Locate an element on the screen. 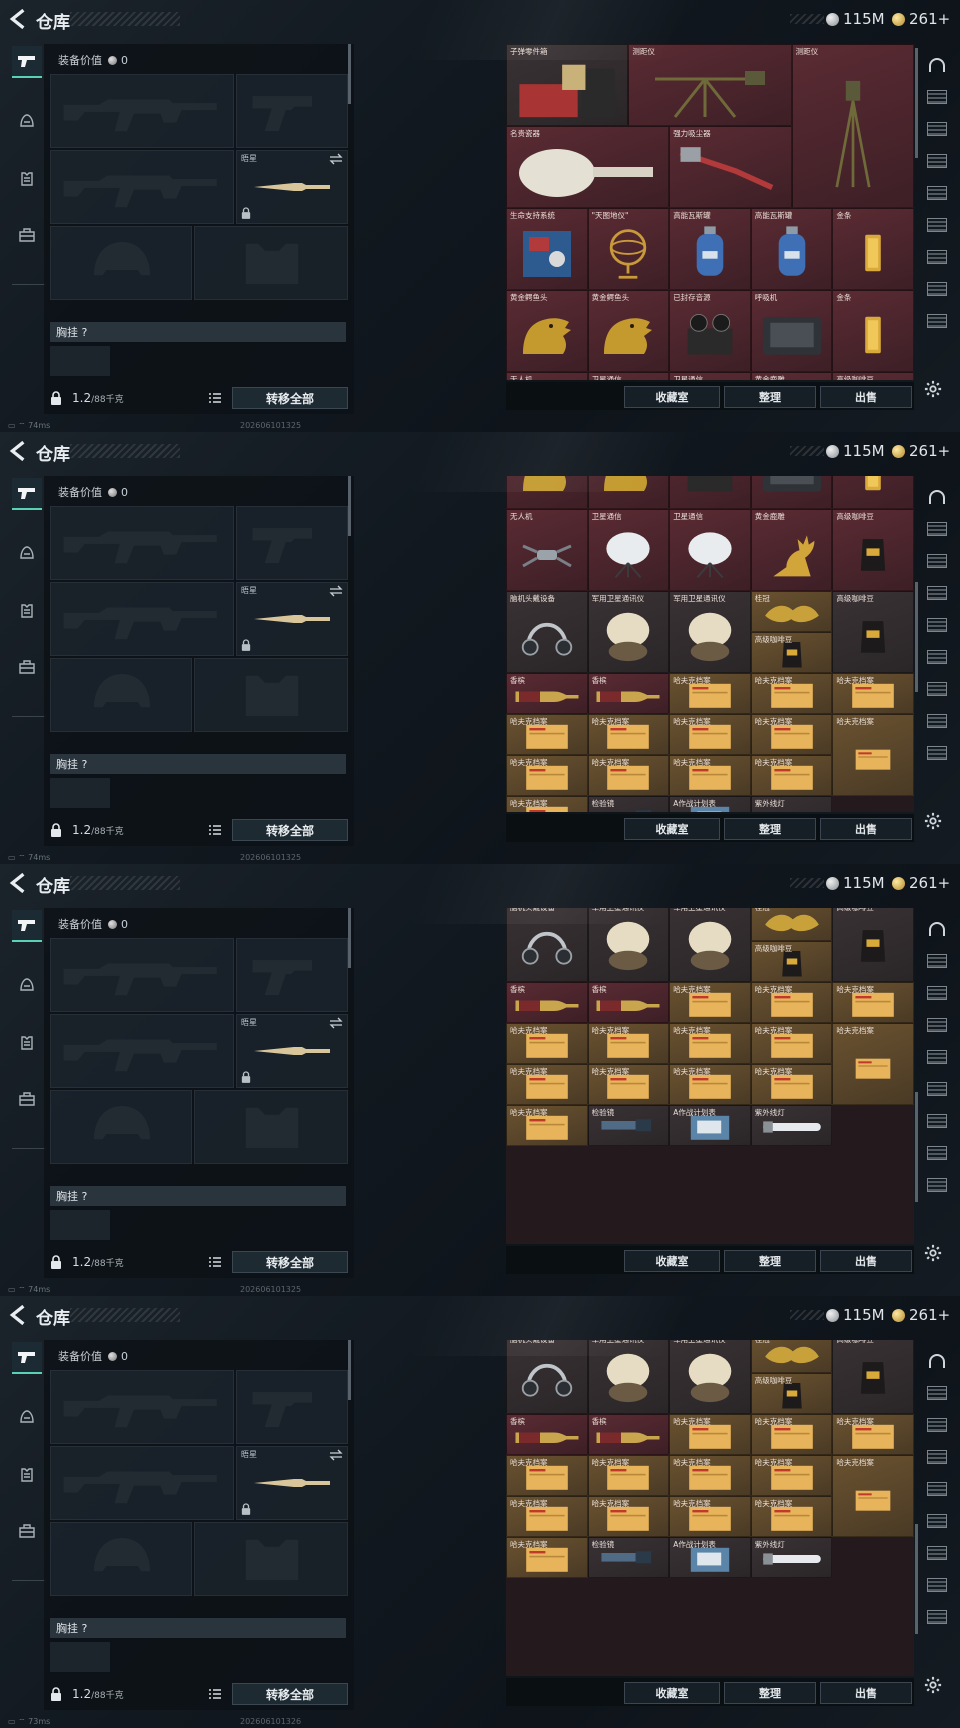  storage-tab-main is located at coordinates (937, 497).